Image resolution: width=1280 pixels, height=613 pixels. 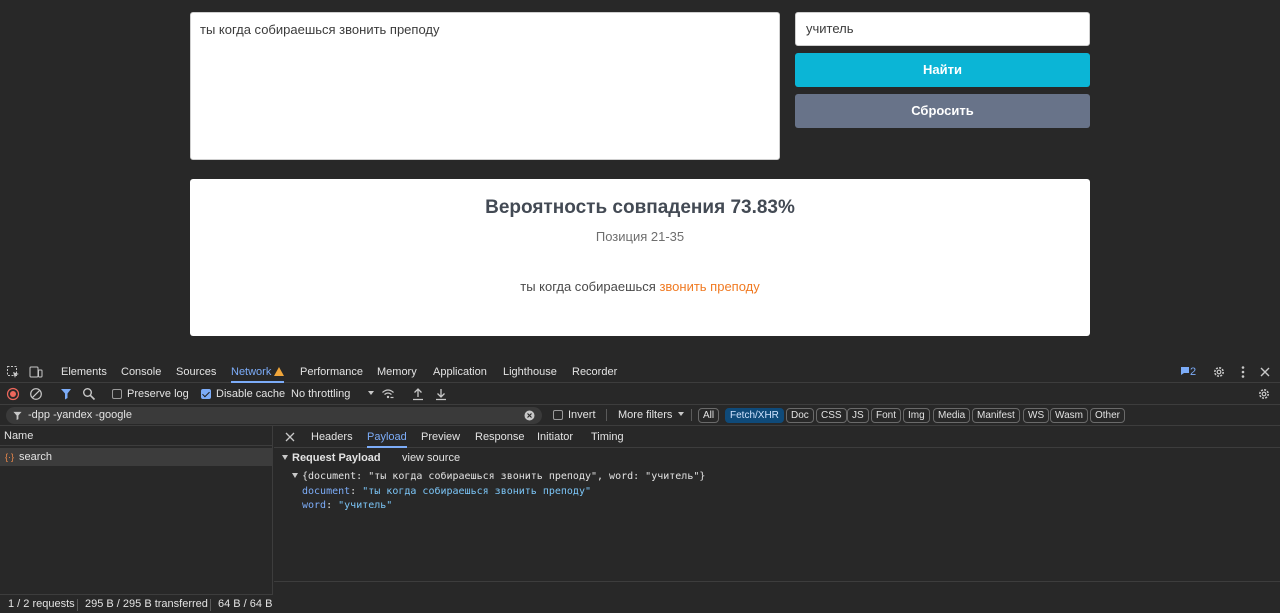 What do you see at coordinates (529, 415) in the screenshot?
I see `clear-filter-icon` at bounding box center [529, 415].